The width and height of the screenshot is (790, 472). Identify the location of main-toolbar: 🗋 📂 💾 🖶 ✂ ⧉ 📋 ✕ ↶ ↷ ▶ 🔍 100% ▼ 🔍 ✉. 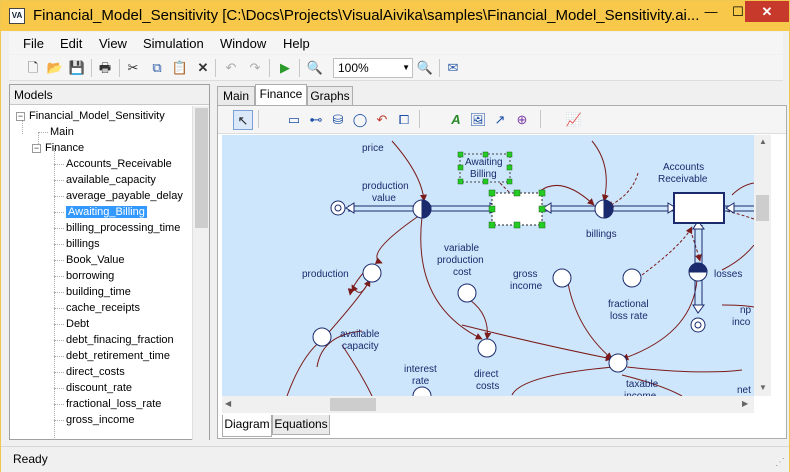
(396, 68).